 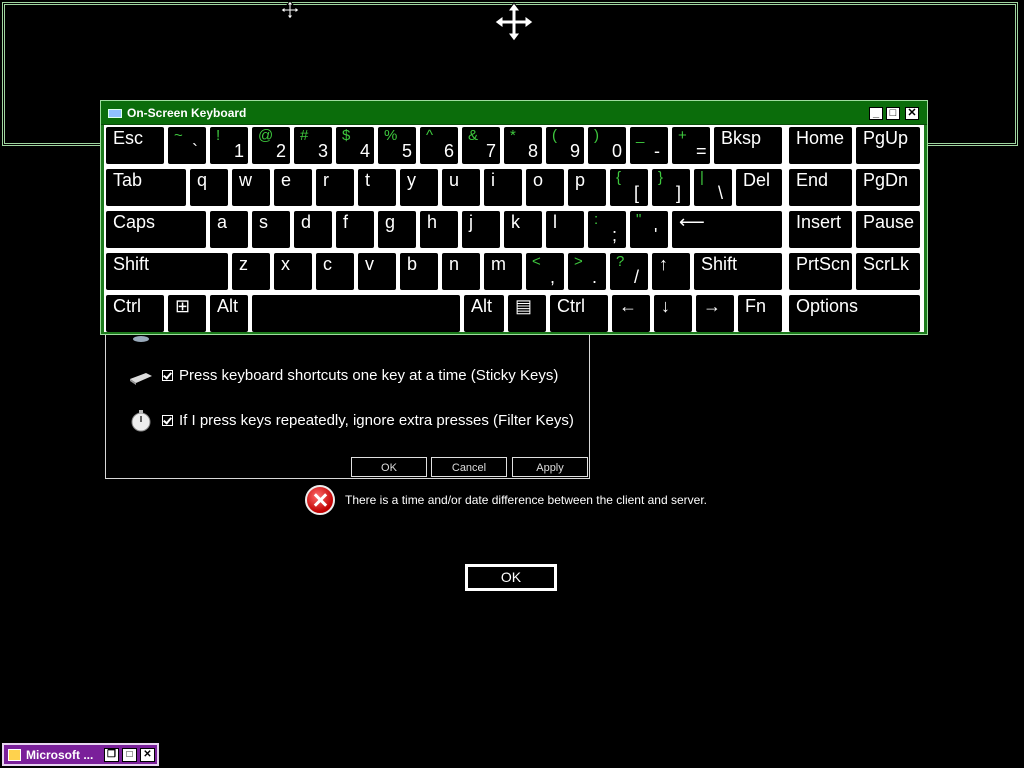 I want to click on key-ctrl-left: Ctrl, so click(x=135, y=313).